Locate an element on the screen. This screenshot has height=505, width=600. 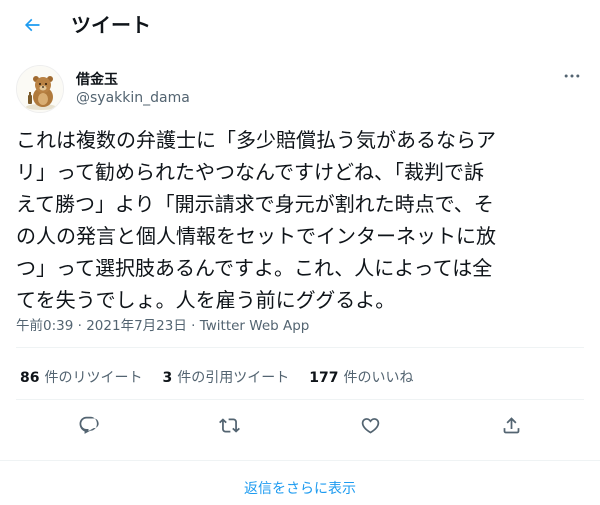
more-button is located at coordinates (572, 76).